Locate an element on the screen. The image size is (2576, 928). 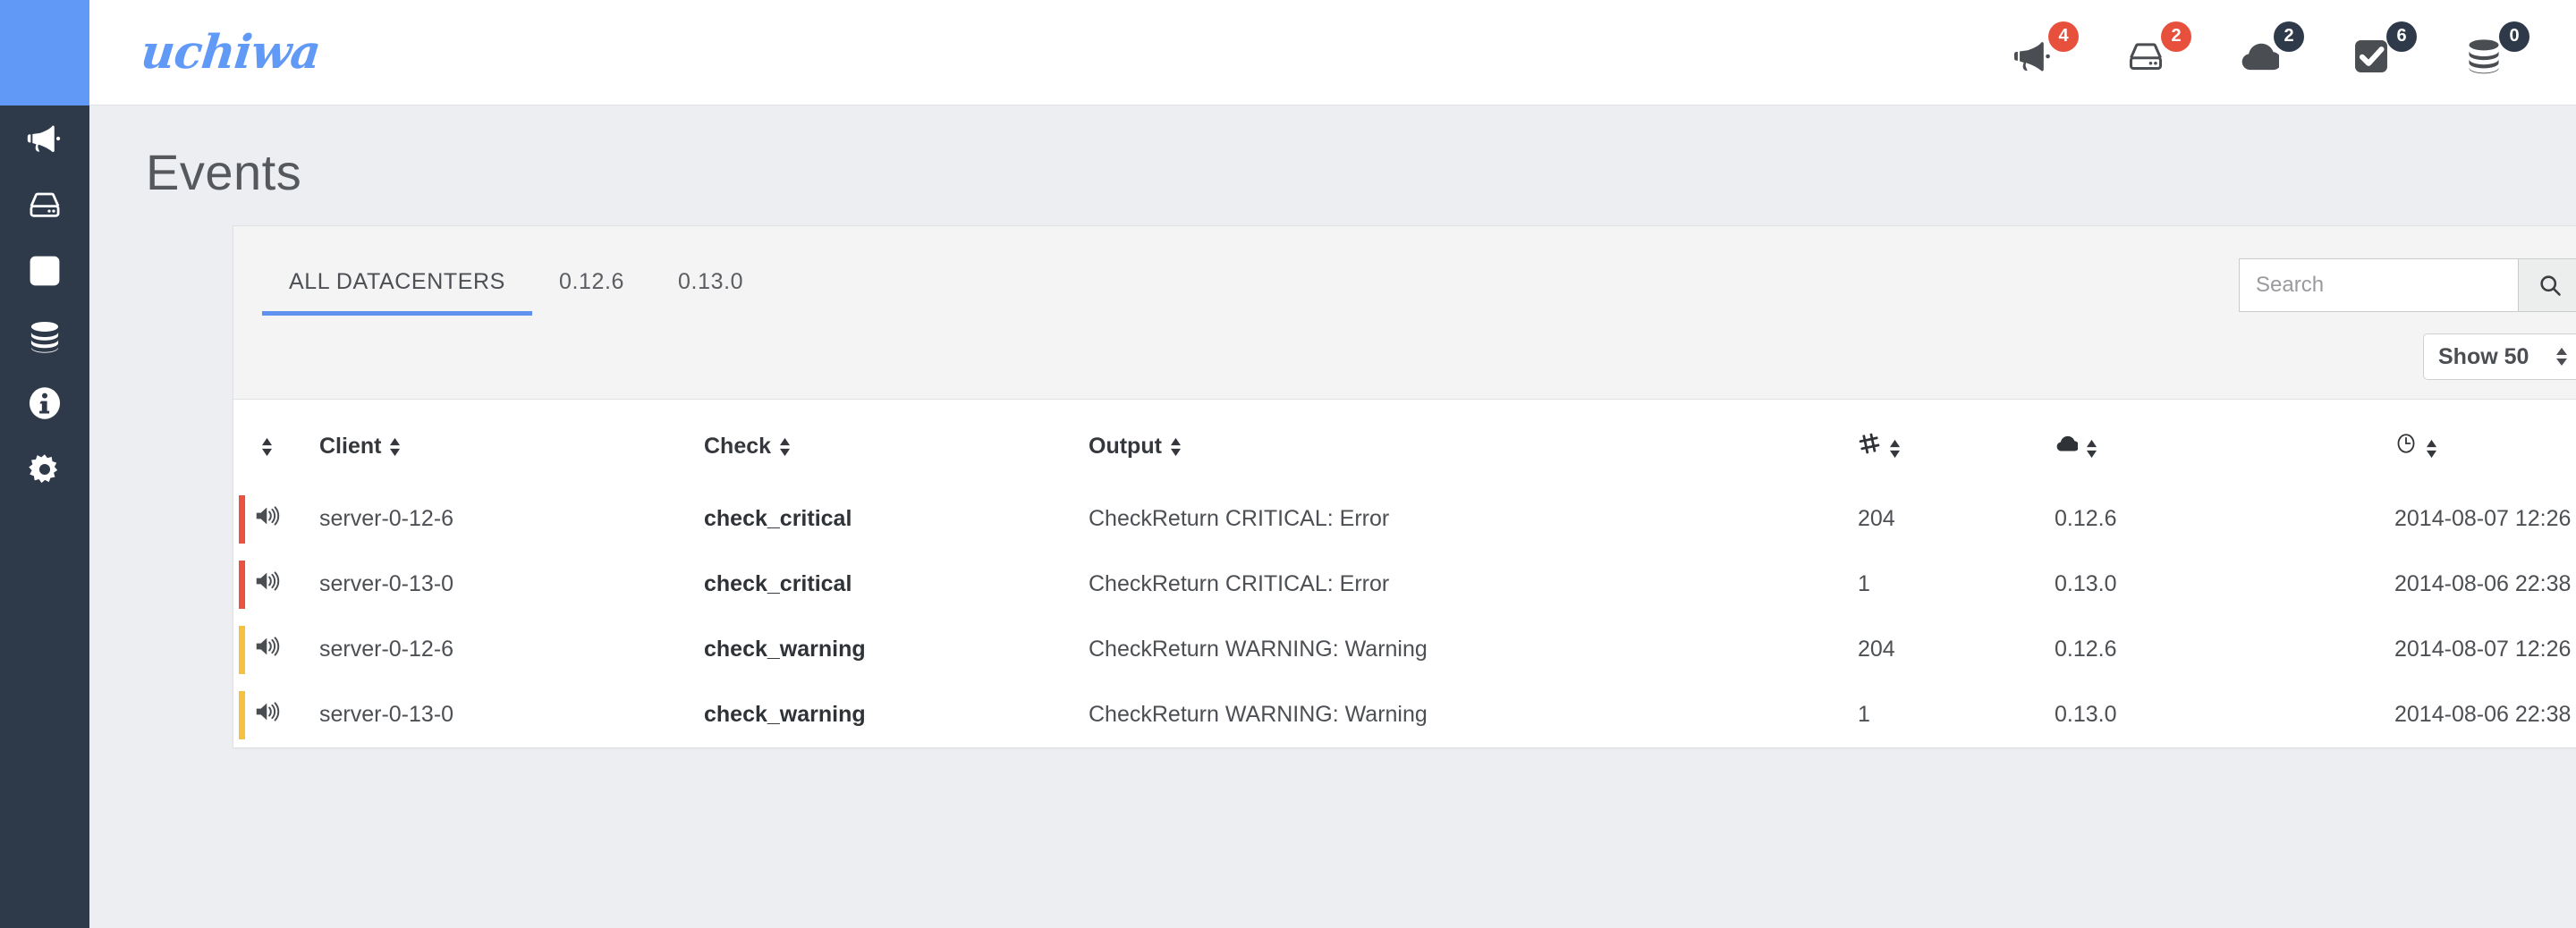
tab-0-12-6: 0.12.6 is located at coordinates (591, 292).